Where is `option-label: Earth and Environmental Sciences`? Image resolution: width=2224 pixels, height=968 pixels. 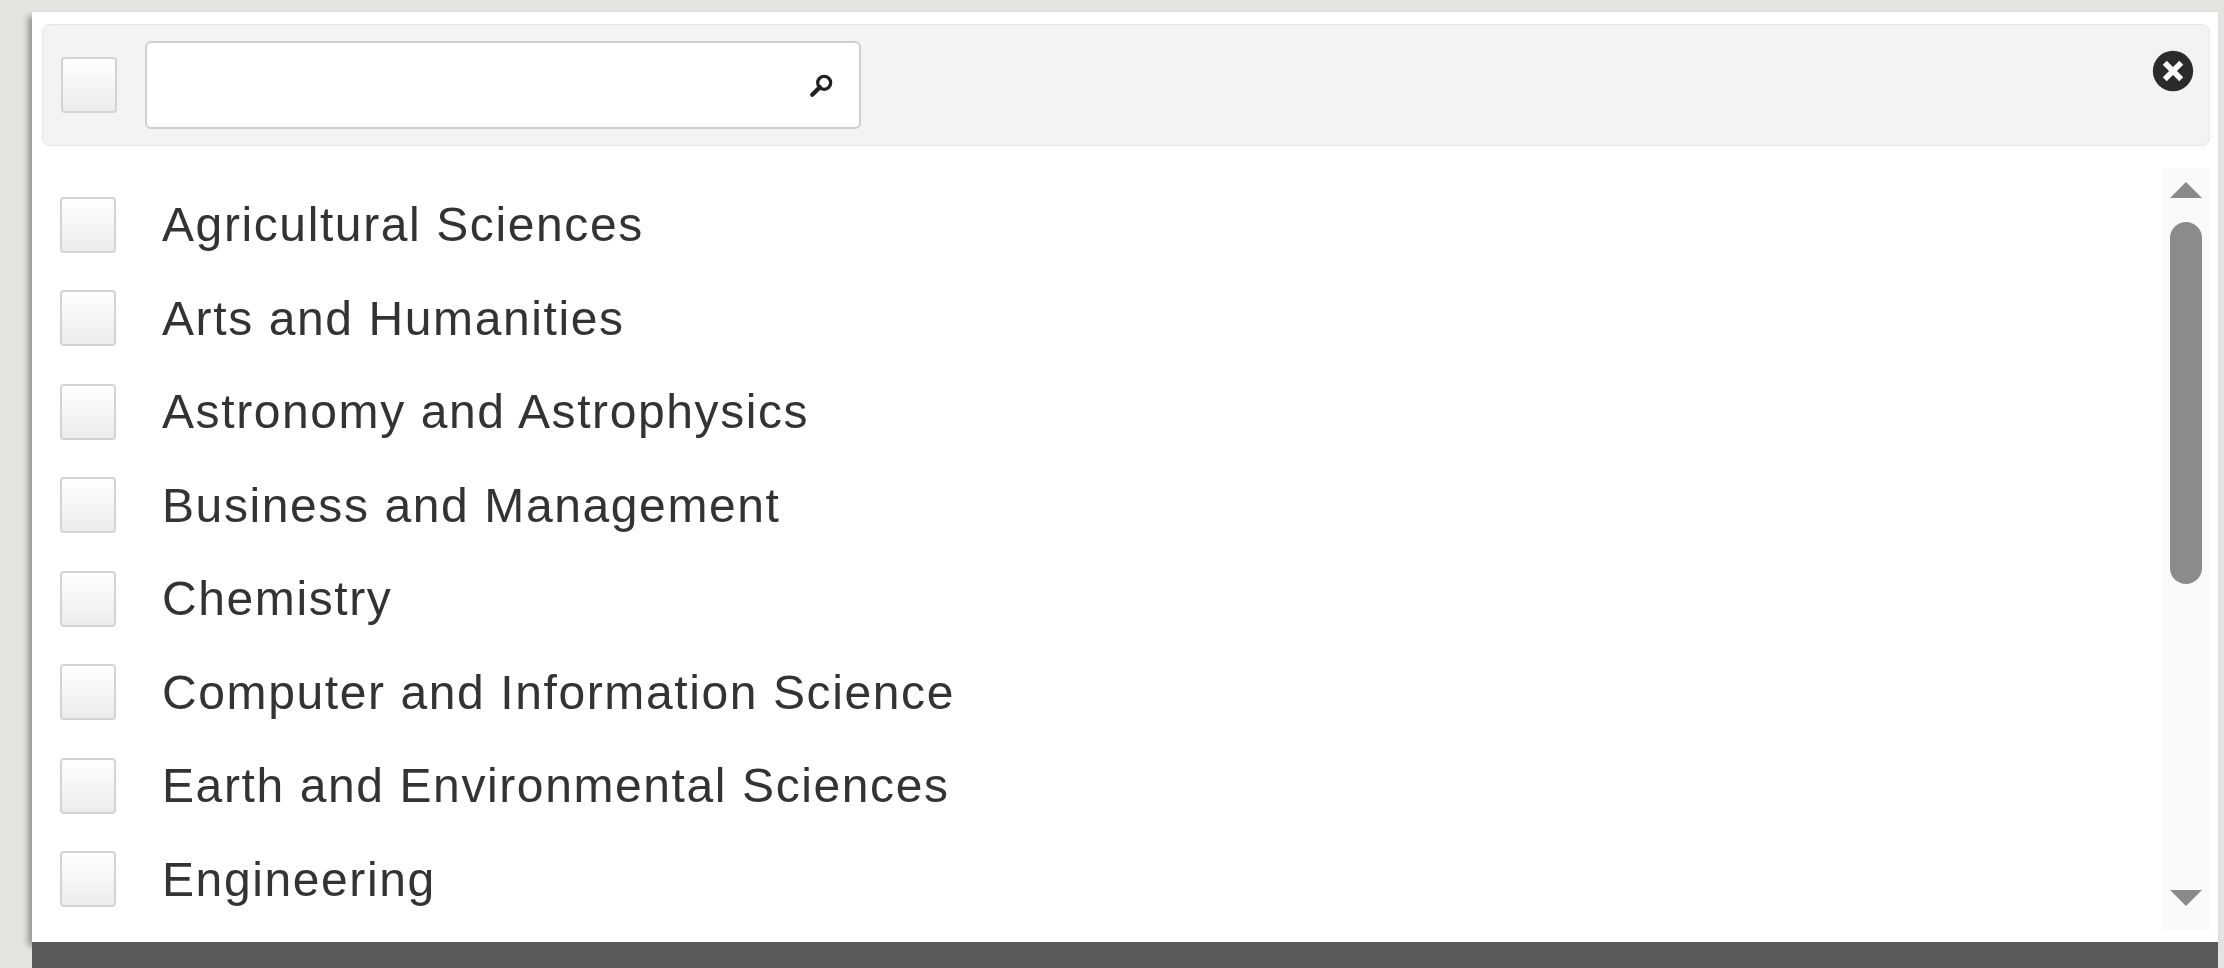 option-label: Earth and Environmental Sciences is located at coordinates (556, 786).